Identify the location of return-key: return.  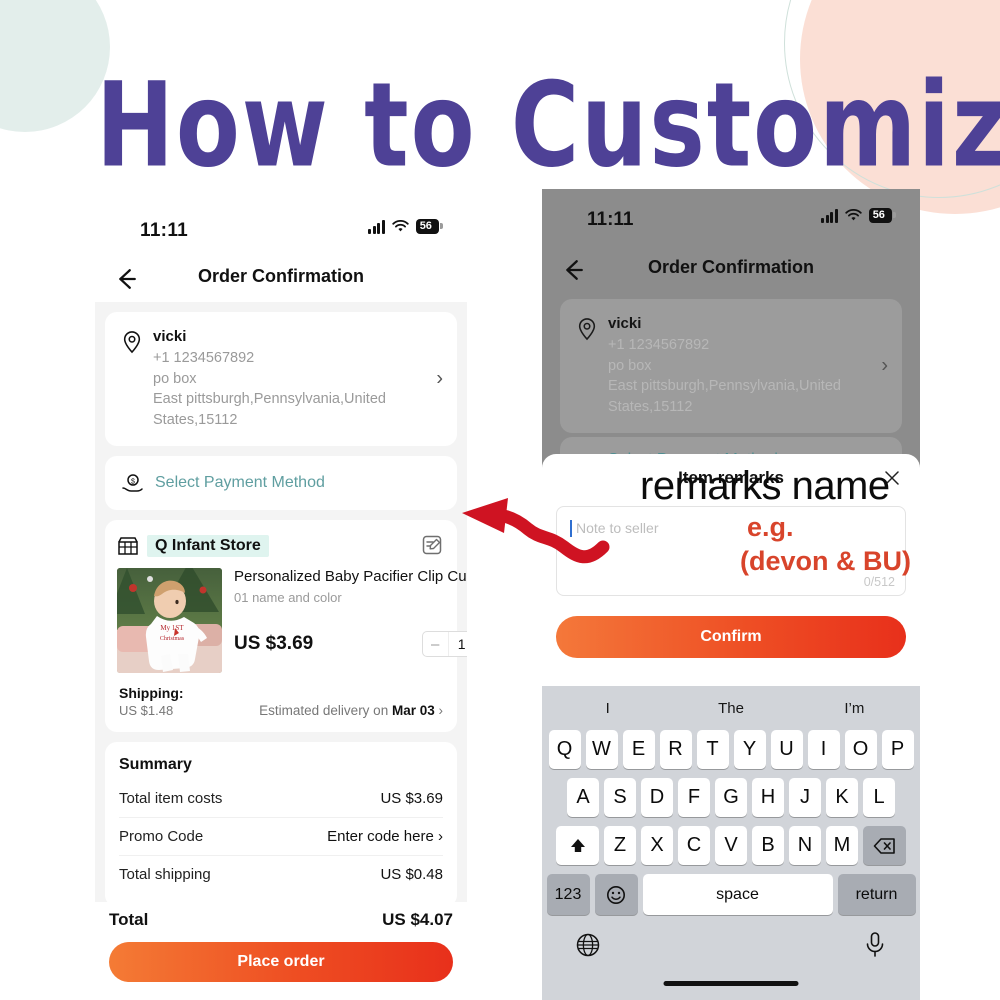
(876, 894).